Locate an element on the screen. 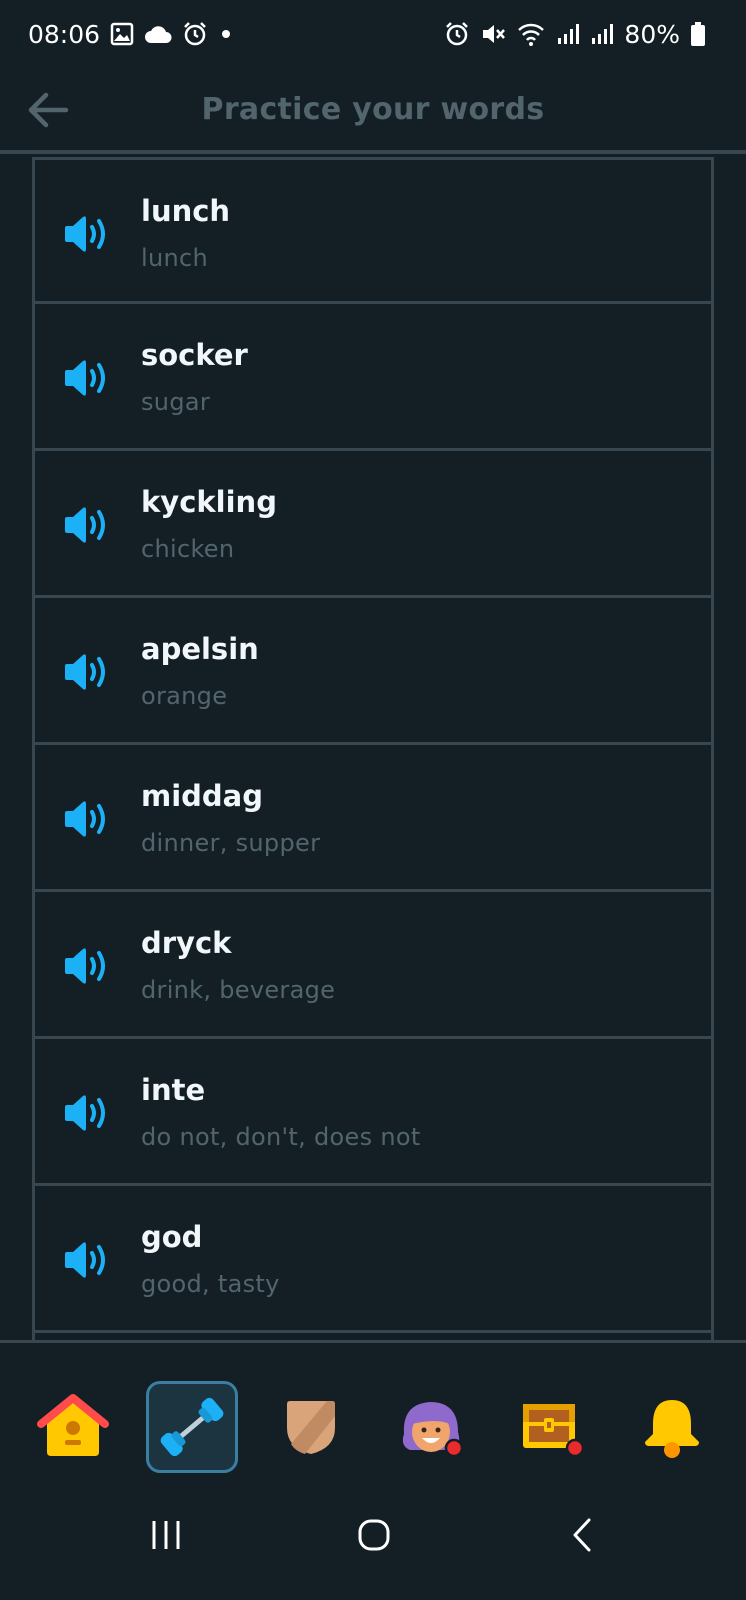 The width and height of the screenshot is (746, 1600). word-row: apelsin orange is located at coordinates (373, 671).